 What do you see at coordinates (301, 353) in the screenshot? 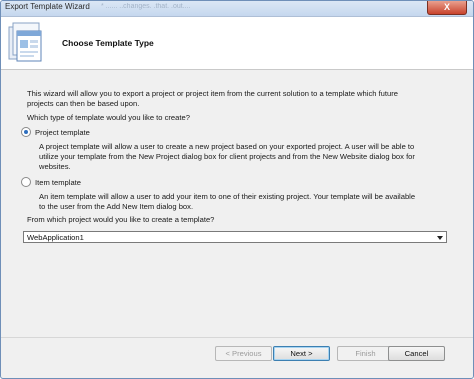
I see `next-button: Next >` at bounding box center [301, 353].